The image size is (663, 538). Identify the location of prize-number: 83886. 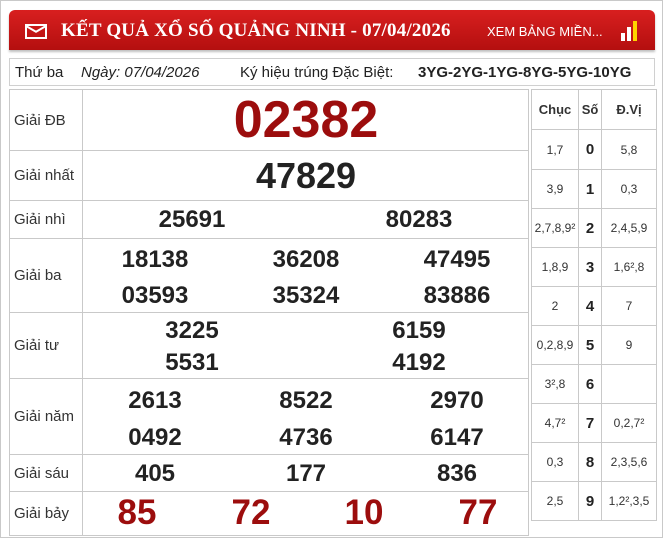
(457, 295).